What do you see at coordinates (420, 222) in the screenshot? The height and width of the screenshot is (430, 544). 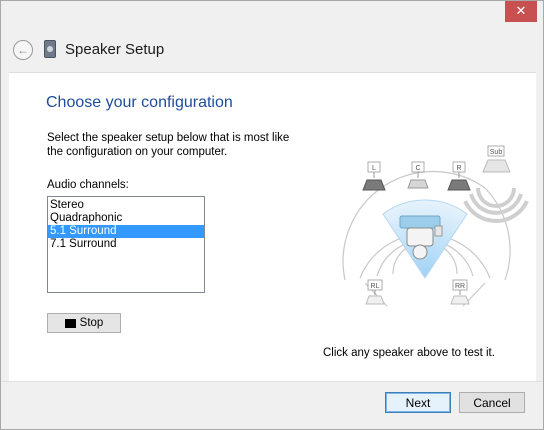 I see `listener-couch` at bounding box center [420, 222].